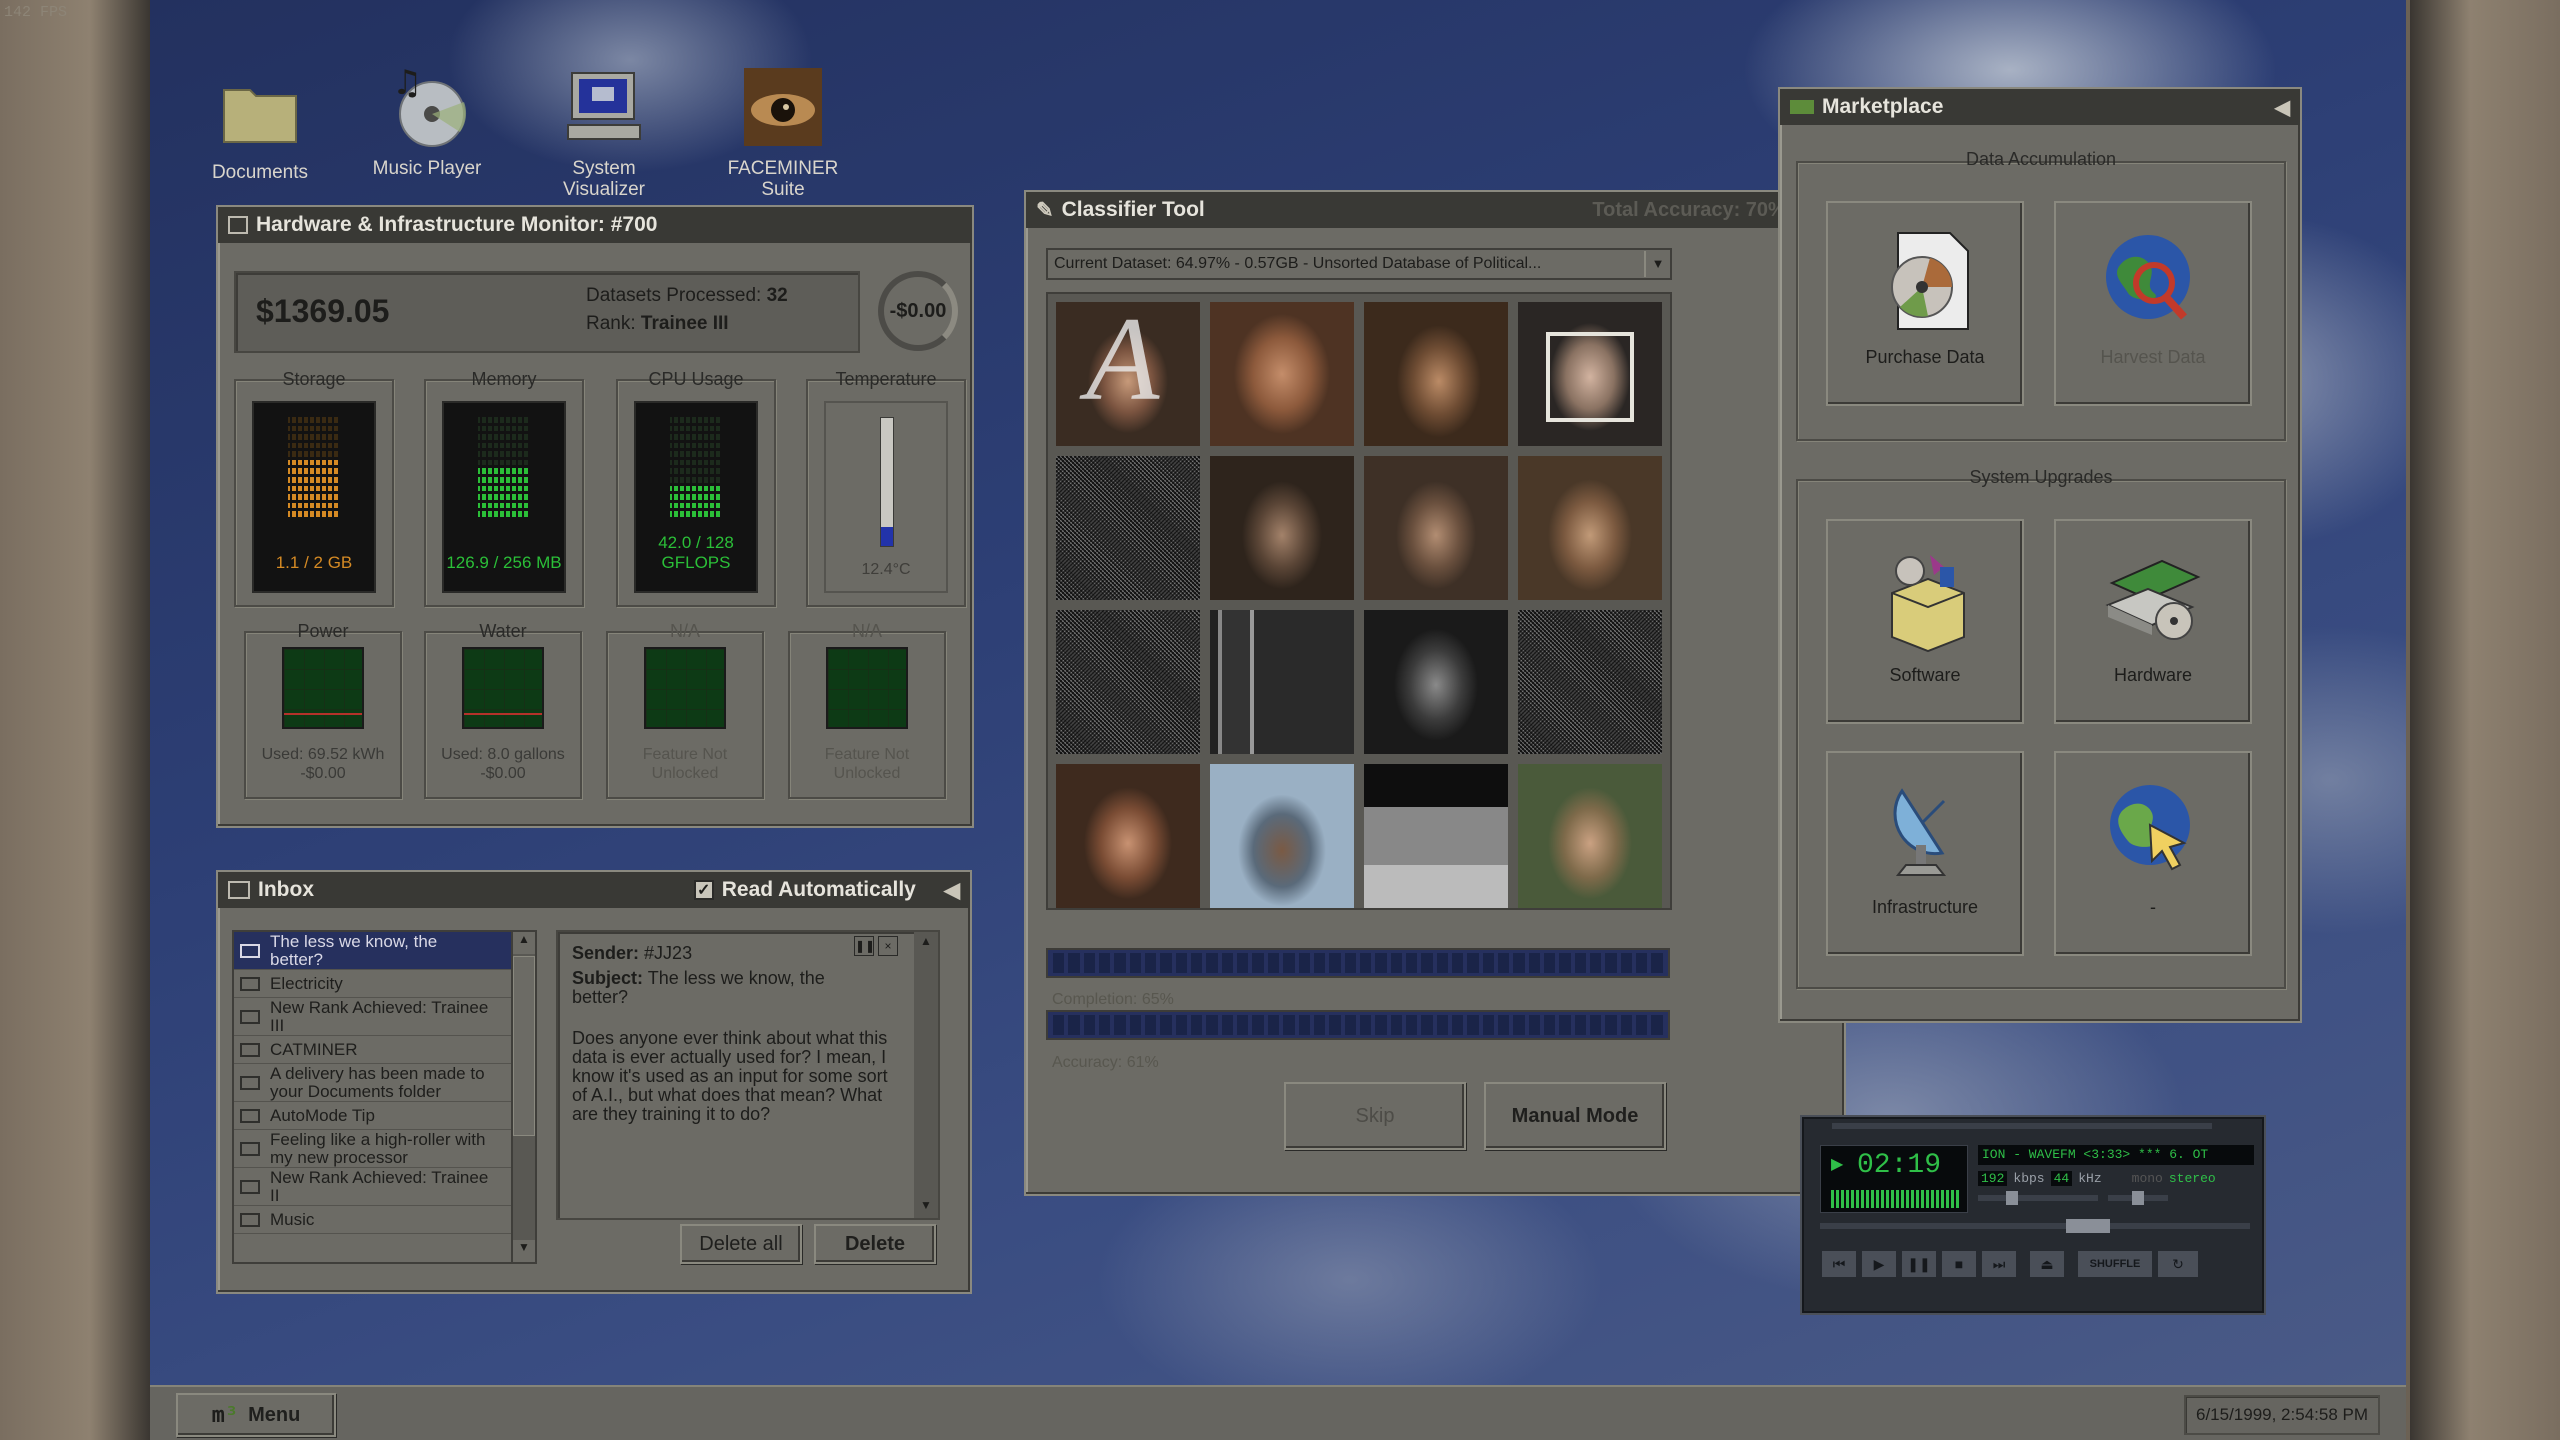 The height and width of the screenshot is (1440, 2560). Describe the element at coordinates (250, 1049) in the screenshot. I see `envelope-icon` at that location.